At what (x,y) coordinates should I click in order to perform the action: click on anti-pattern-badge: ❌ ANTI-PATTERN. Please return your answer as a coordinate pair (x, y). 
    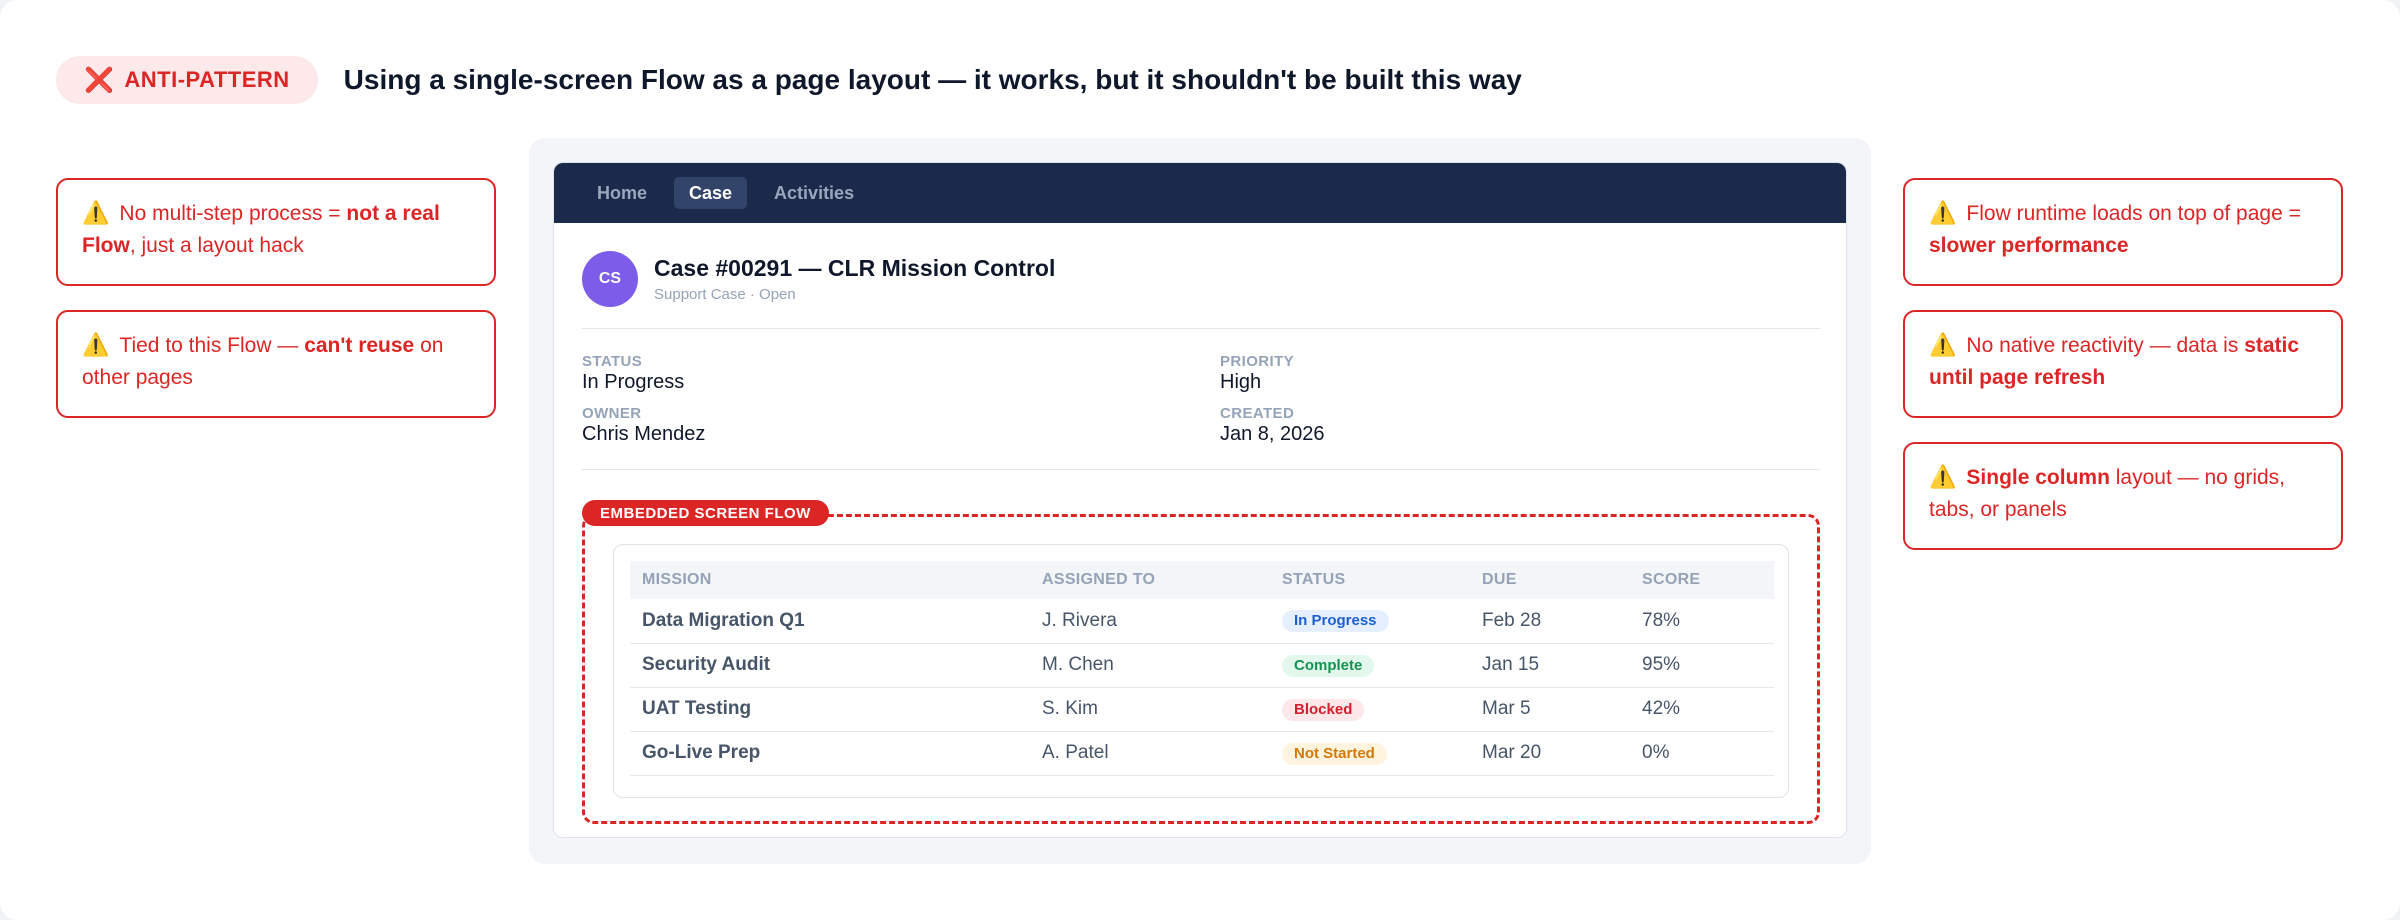
    Looking at the image, I should click on (187, 80).